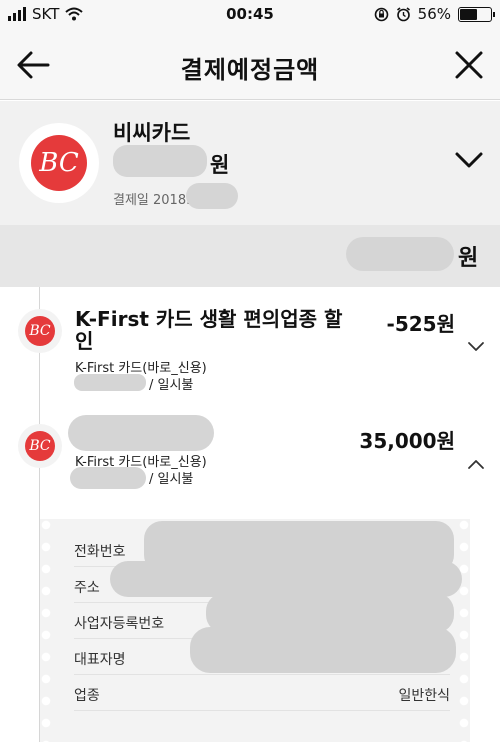 The image size is (500, 742). Describe the element at coordinates (212, 196) in the screenshot. I see `masked-due-date` at that location.